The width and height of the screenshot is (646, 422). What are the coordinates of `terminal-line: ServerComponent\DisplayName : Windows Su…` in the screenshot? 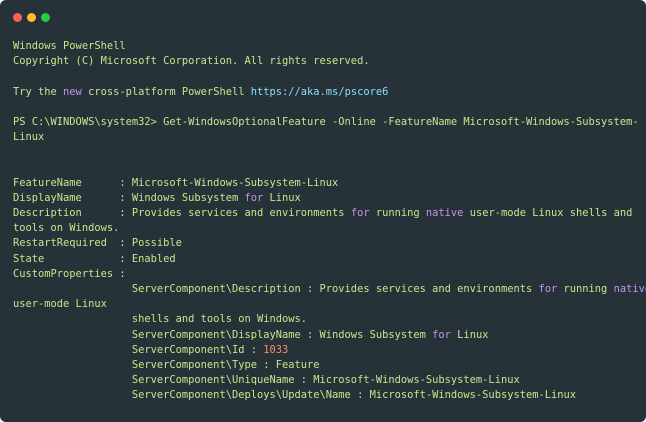 It's located at (251, 334).